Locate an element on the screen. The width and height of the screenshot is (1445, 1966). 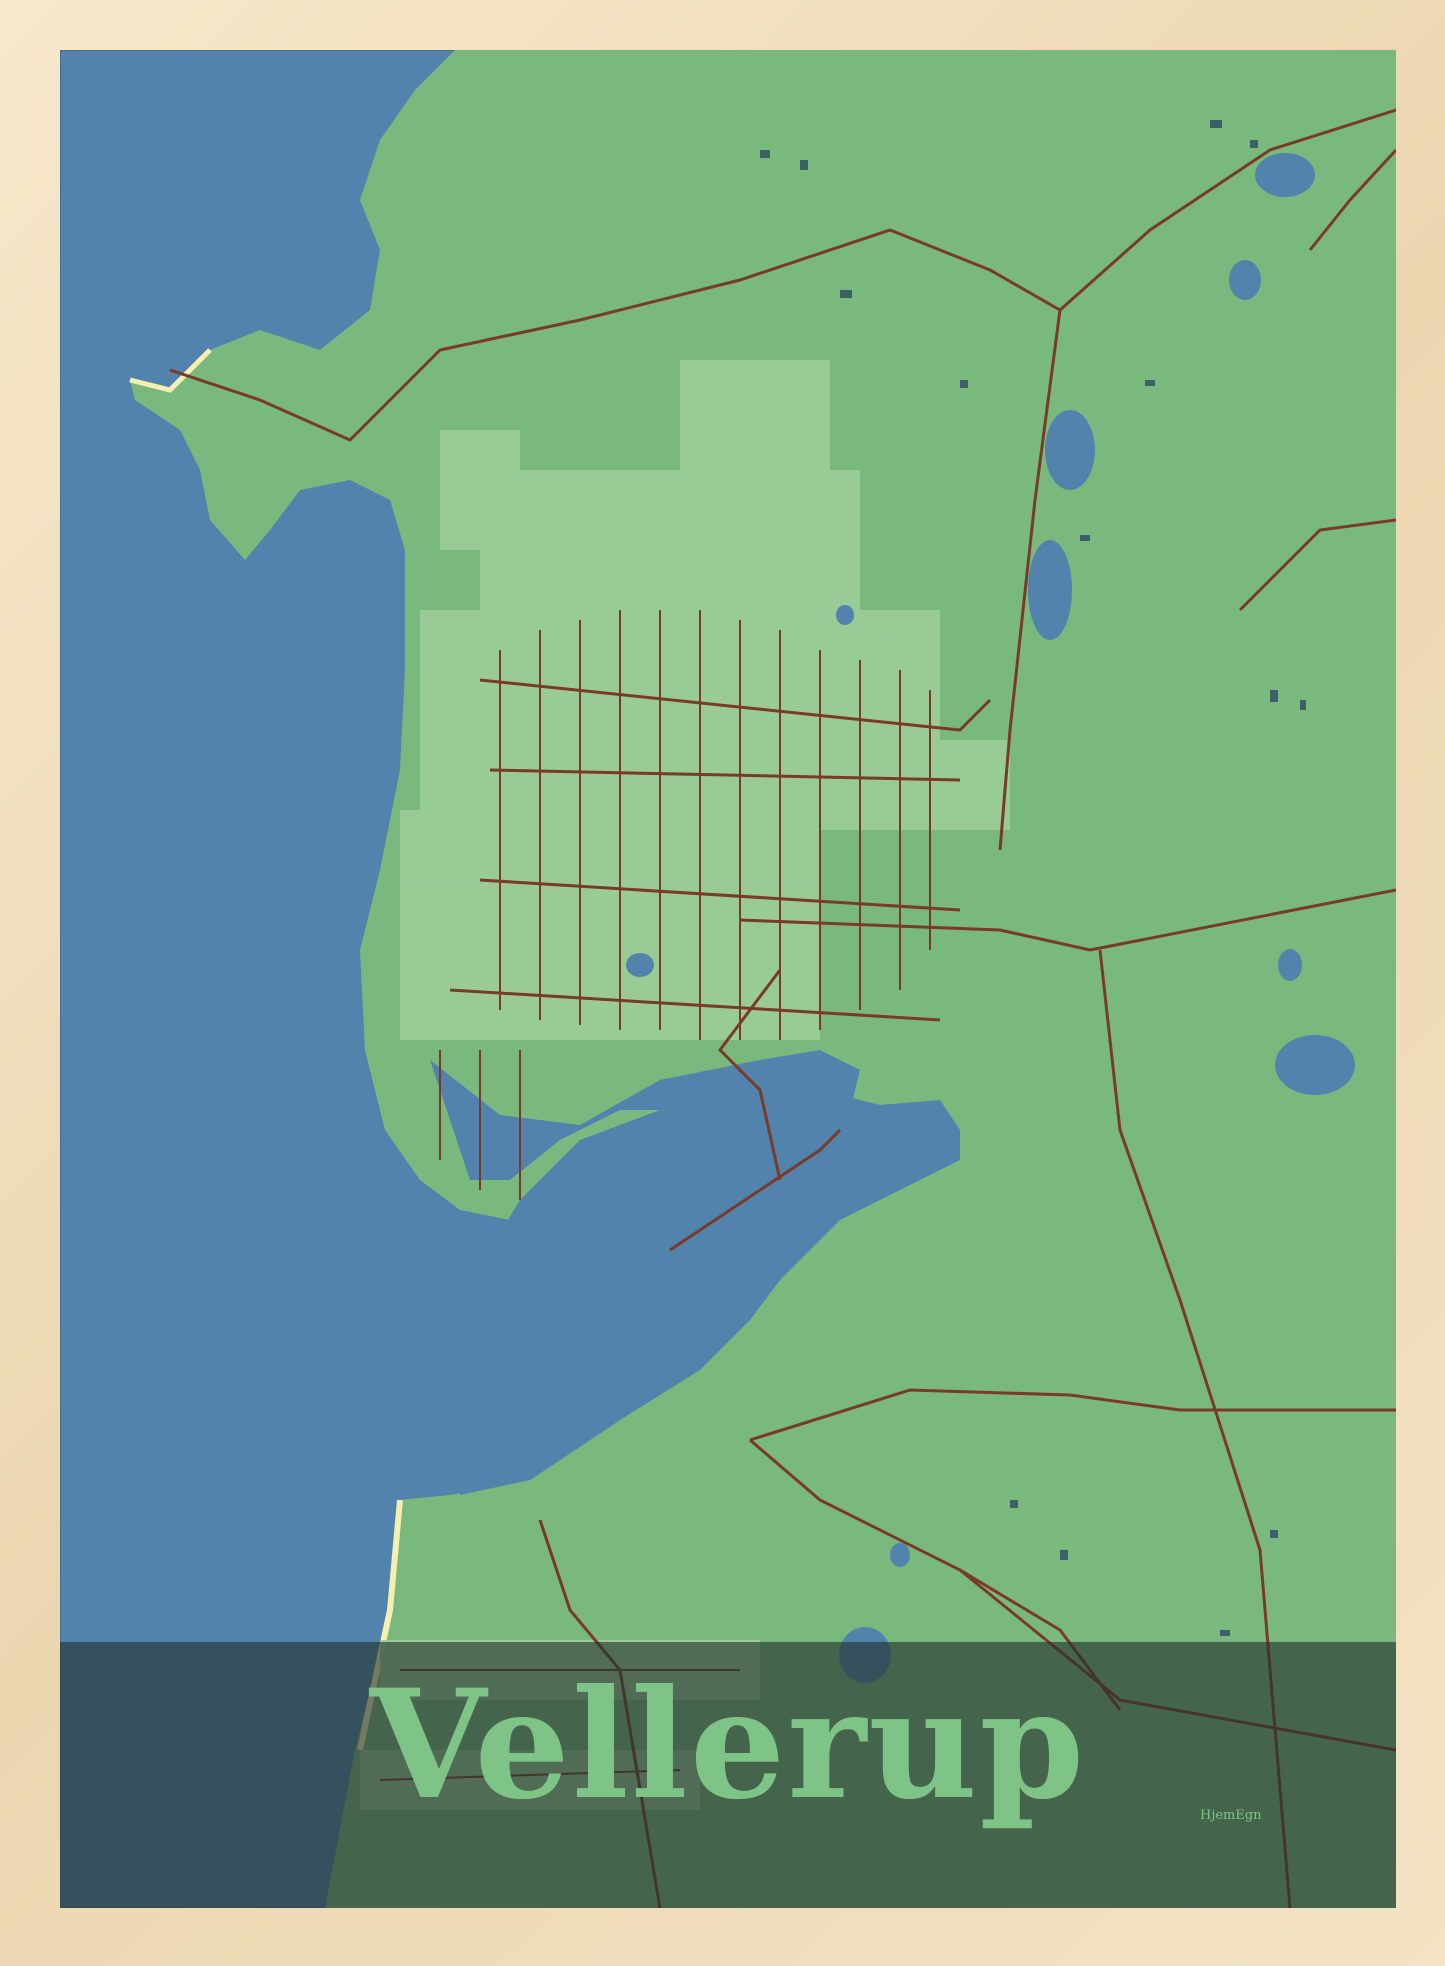
brand-signature: HjemEgn is located at coordinates (1231, 1815).